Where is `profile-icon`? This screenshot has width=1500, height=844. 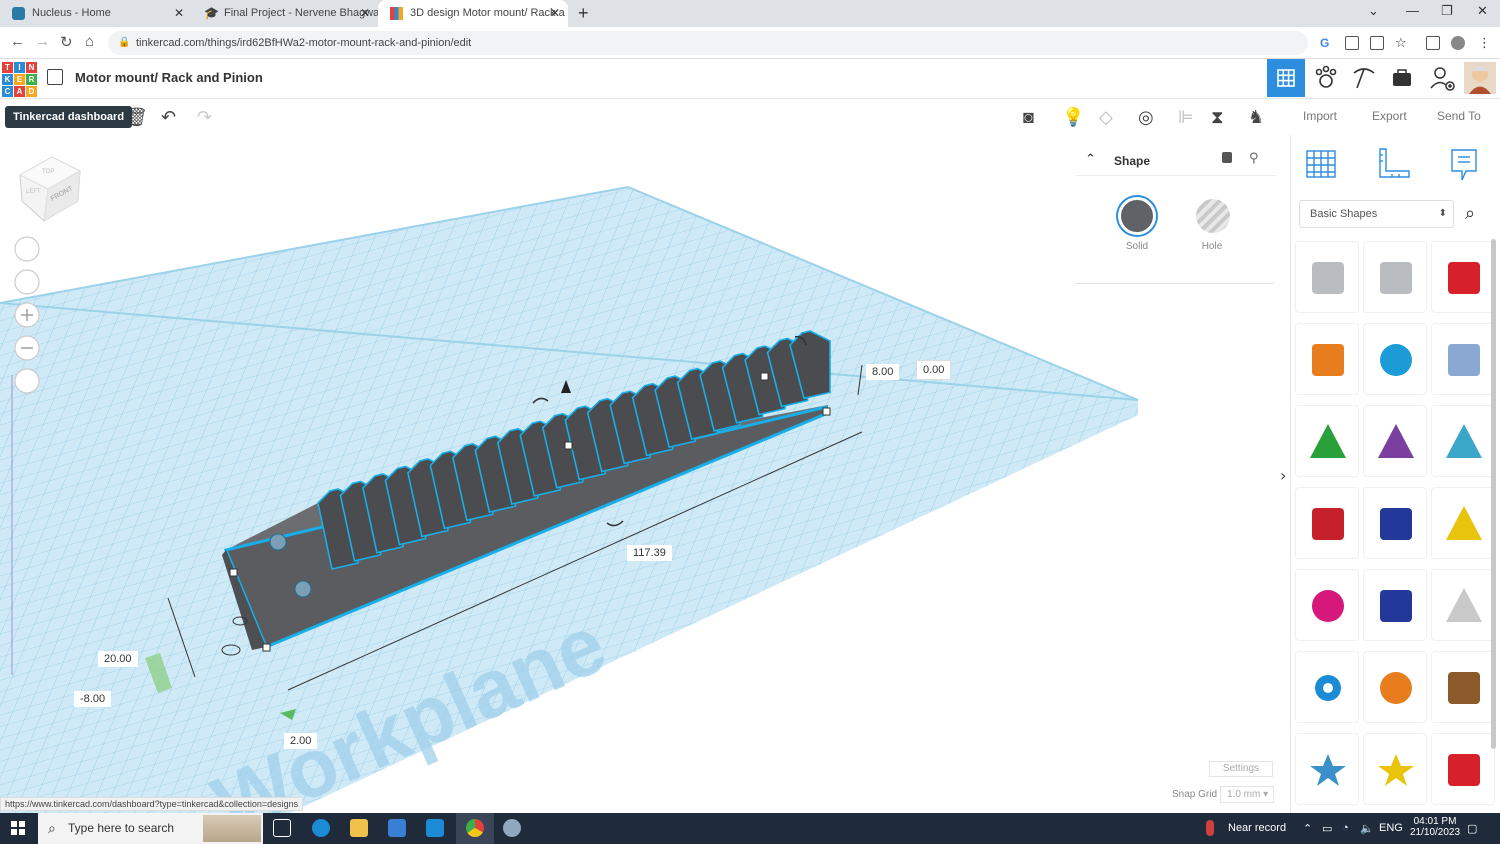
profile-icon is located at coordinates (1458, 43).